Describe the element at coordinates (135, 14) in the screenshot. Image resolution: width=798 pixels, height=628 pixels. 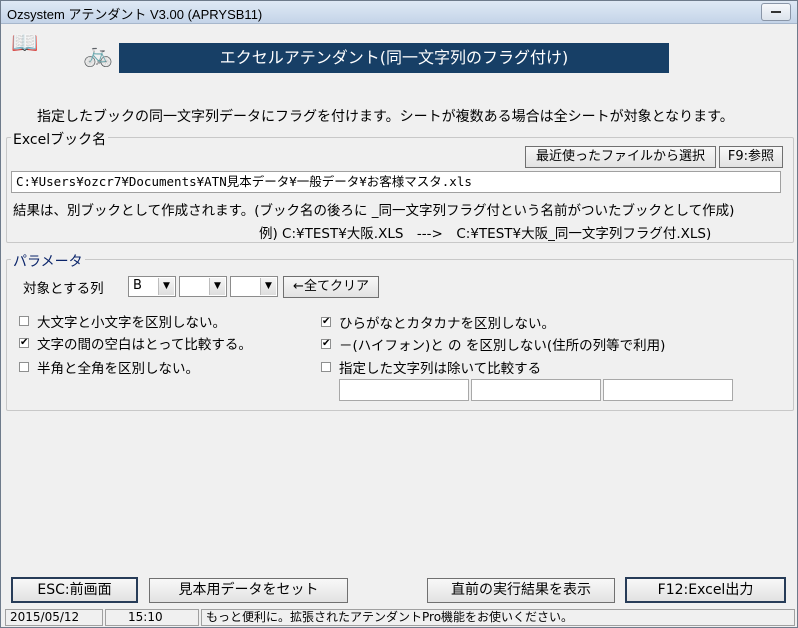
I see `window-title: Ozsystem アテンダント V3.00 (APRYSB11)` at that location.